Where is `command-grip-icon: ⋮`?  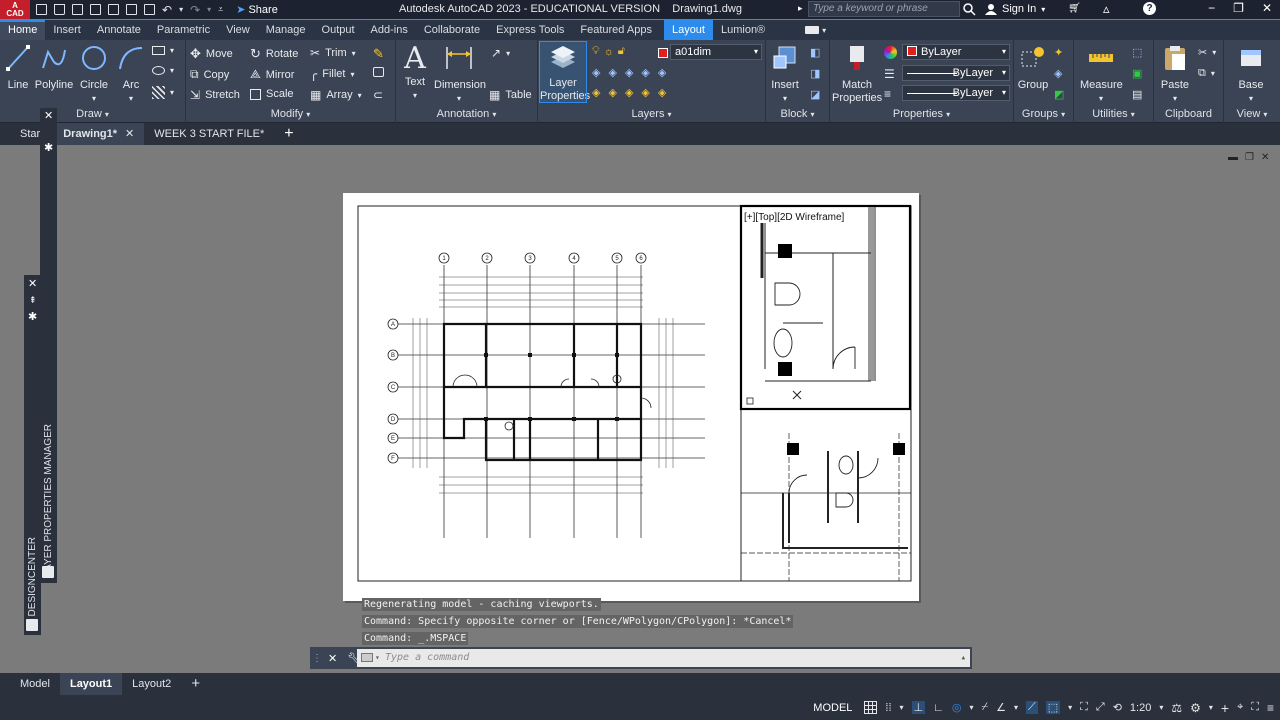
command-grip-icon: ⋮ is located at coordinates (317, 658).